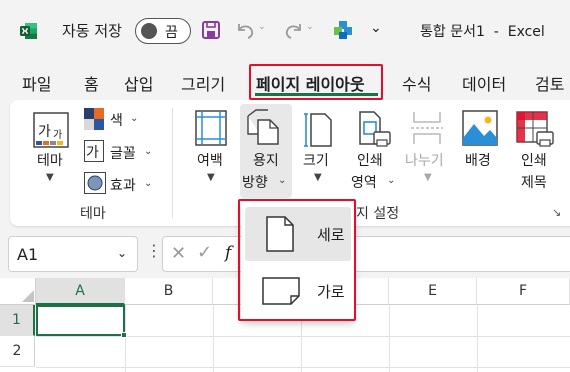 The width and height of the screenshot is (570, 372). Describe the element at coordinates (17, 351) in the screenshot. I see `row-header-2: 2` at that location.